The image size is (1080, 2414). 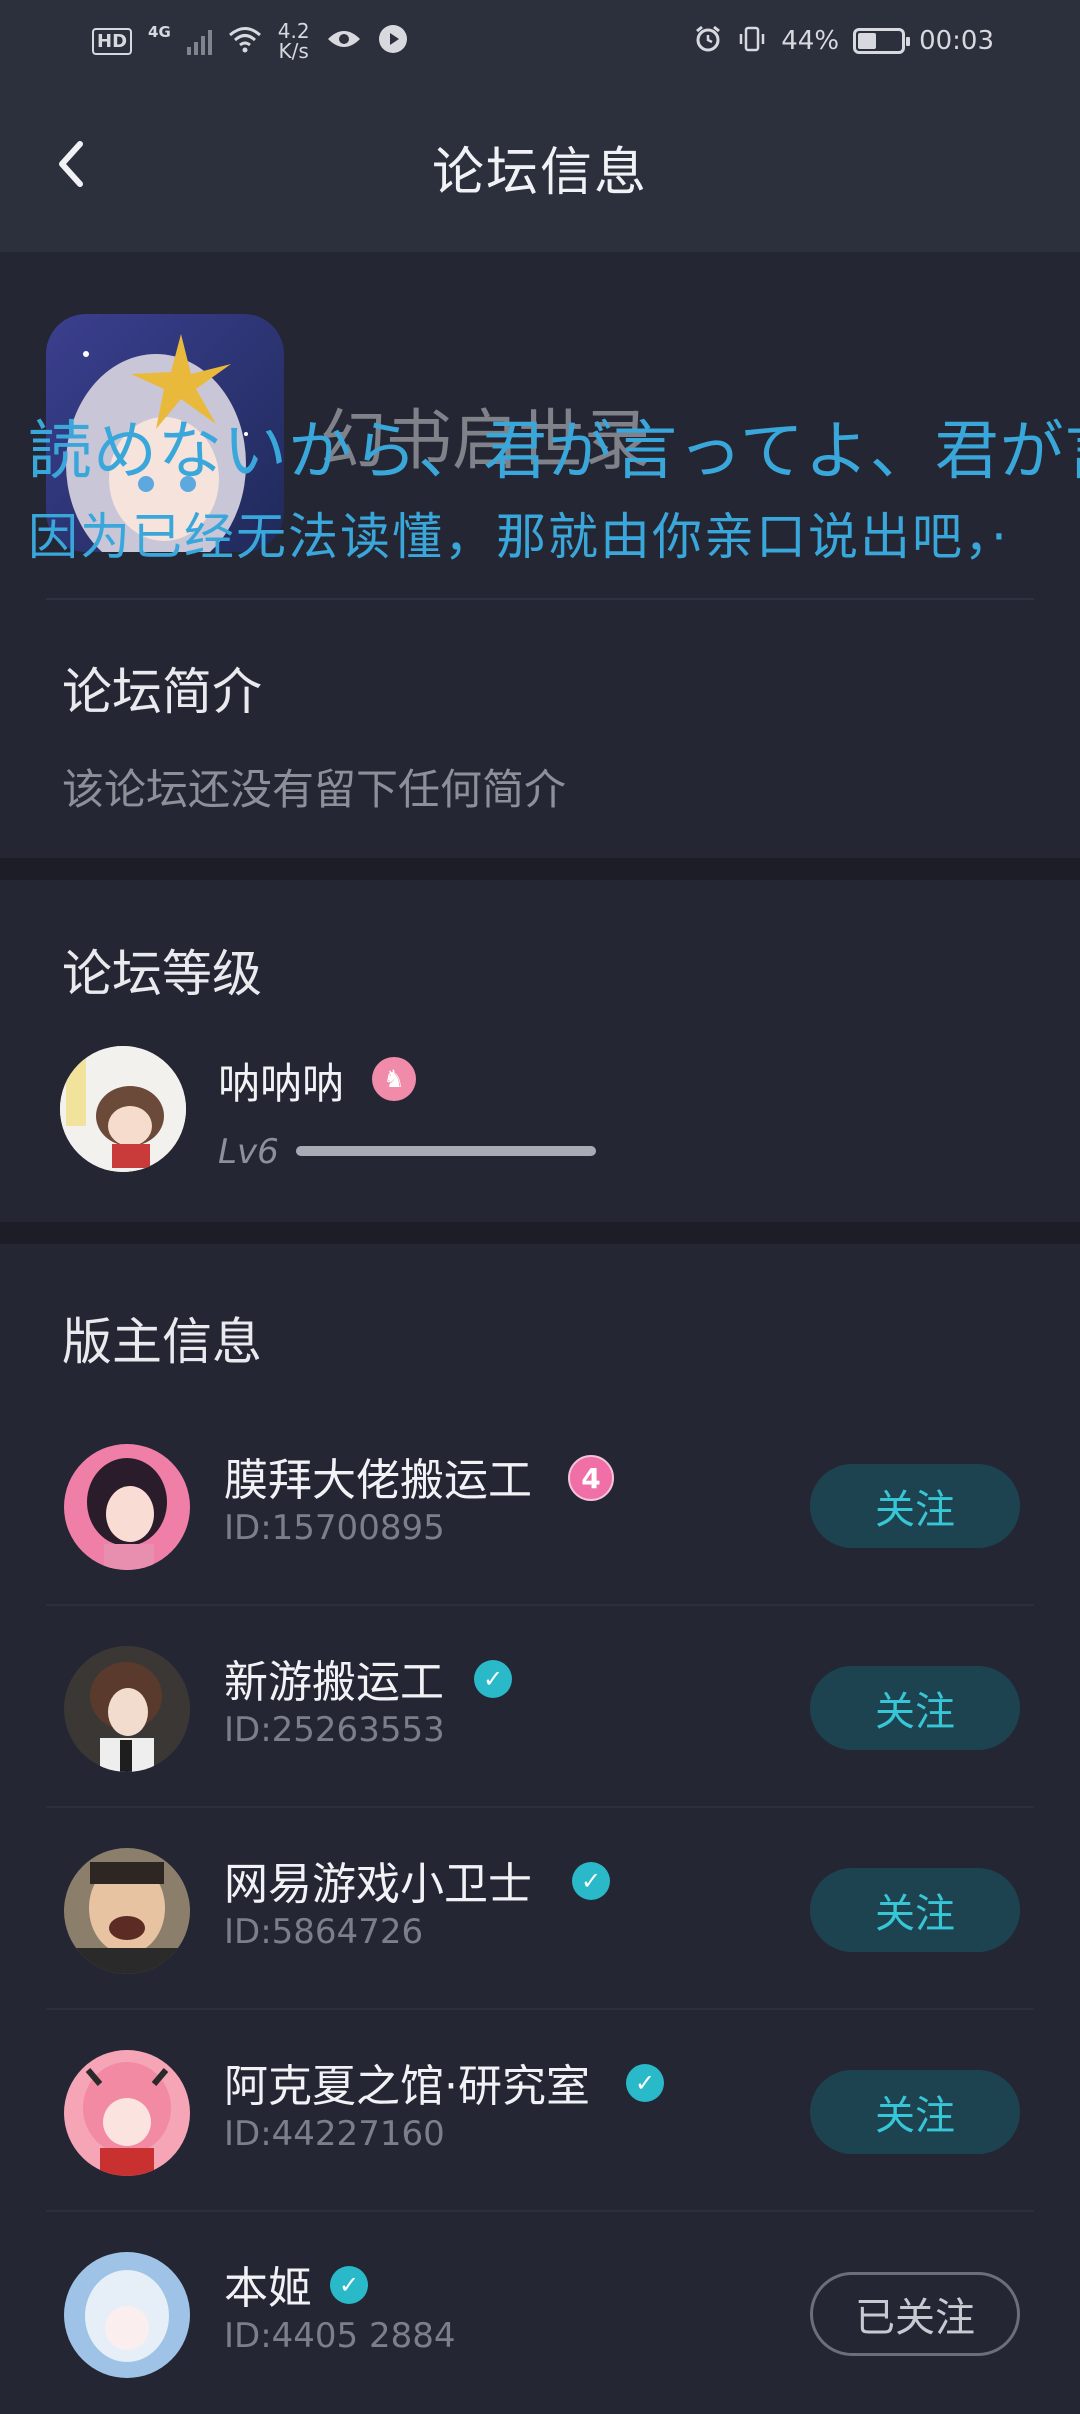 I want to click on network-type: 4G, so click(x=159, y=32).